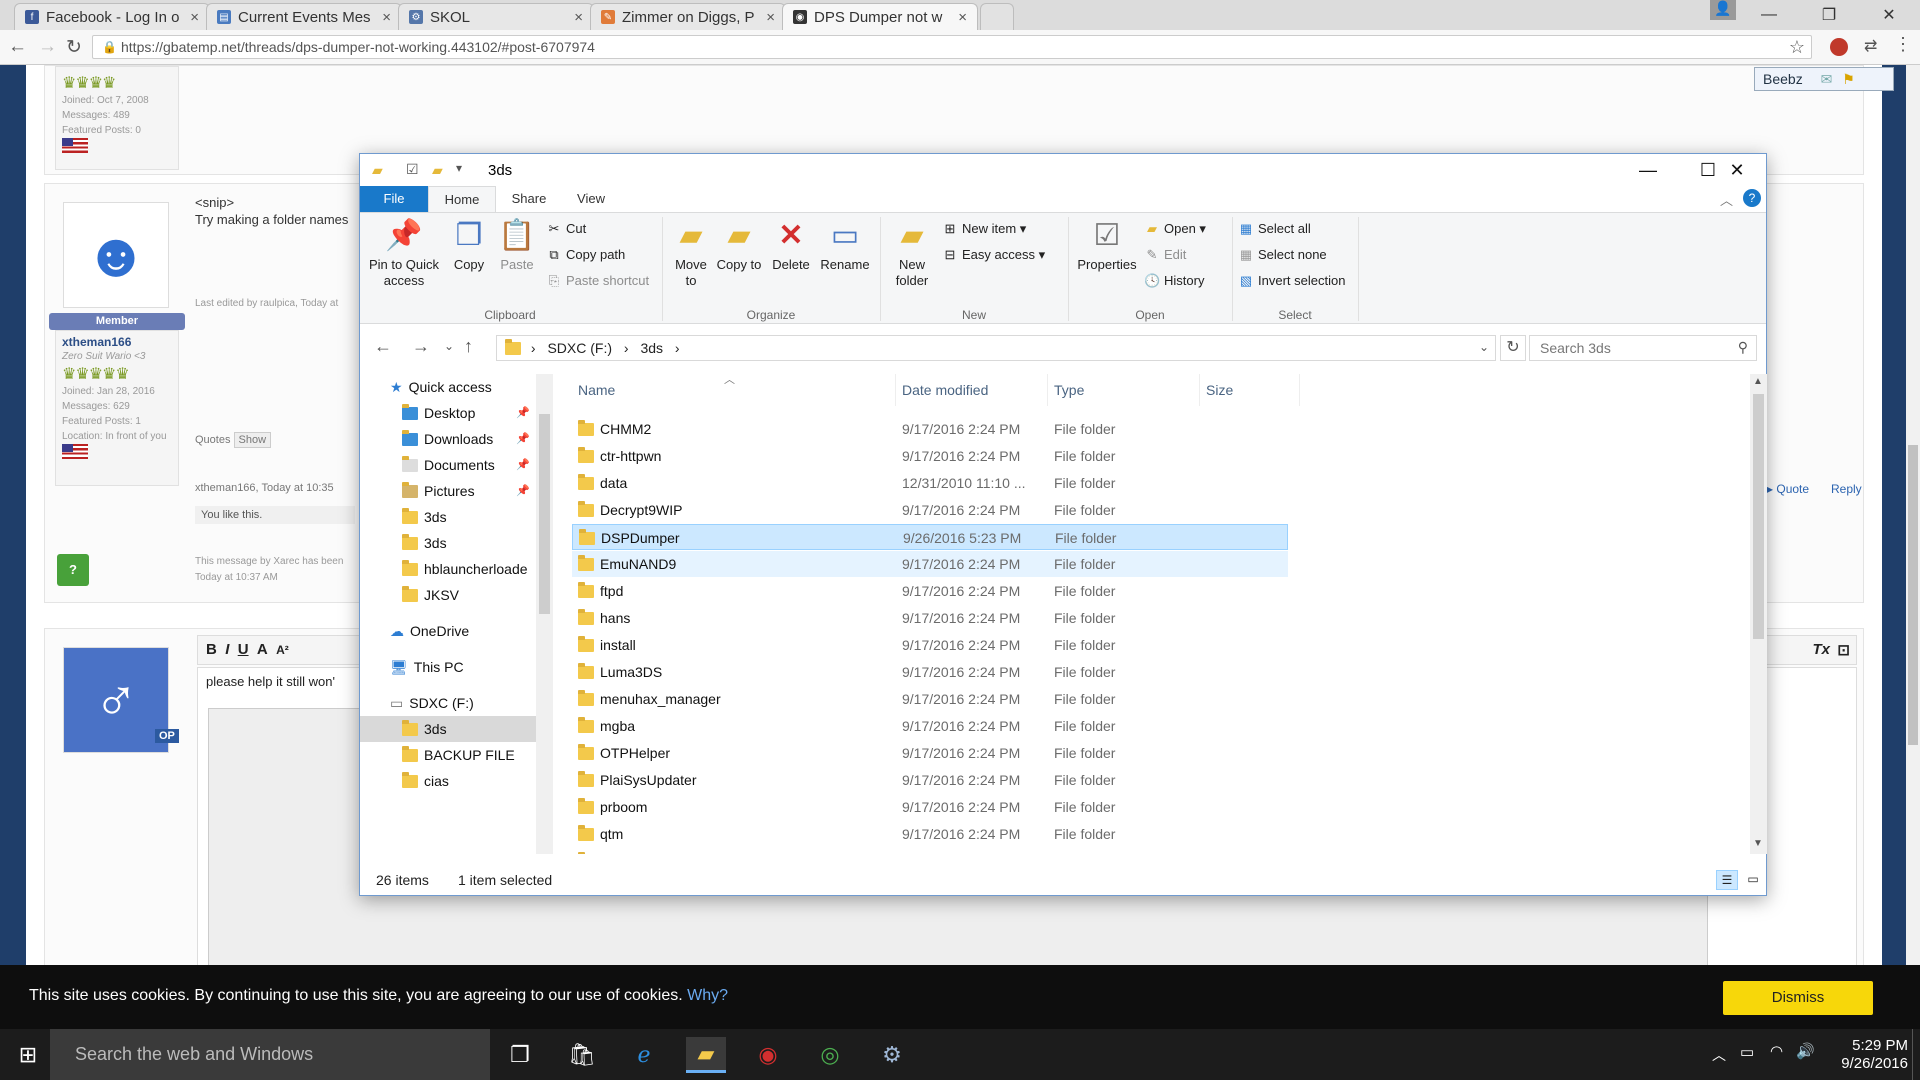  What do you see at coordinates (1723, 10) in the screenshot?
I see `profile-icon: 👤` at bounding box center [1723, 10].